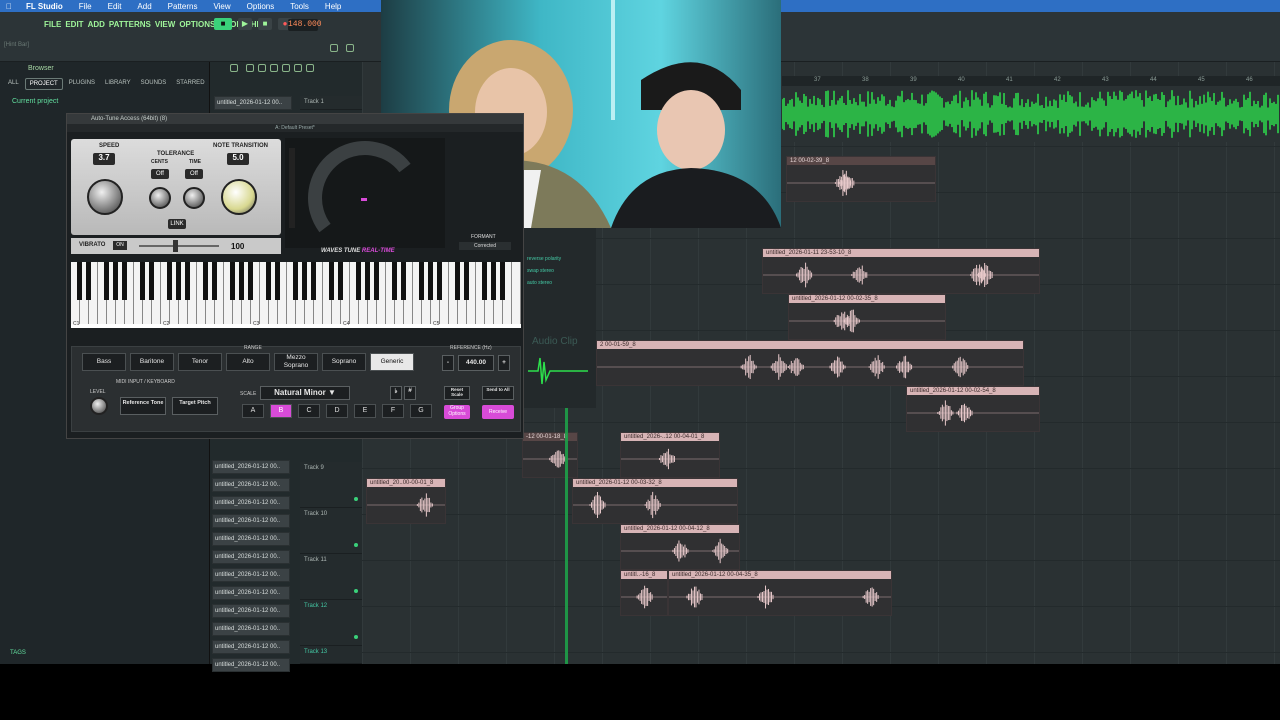  I want to click on clip-title: untitled_2026-01-12 00-02-54_8, so click(973, 391).